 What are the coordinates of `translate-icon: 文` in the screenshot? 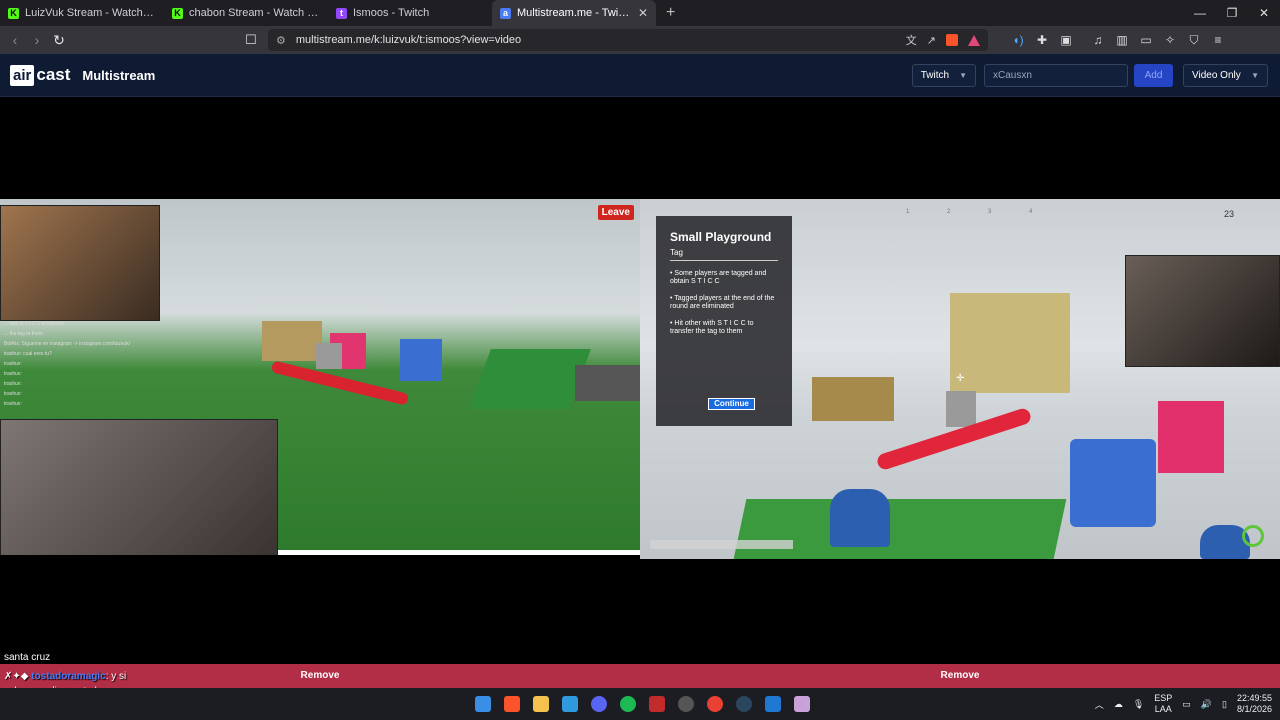 It's located at (911, 40).